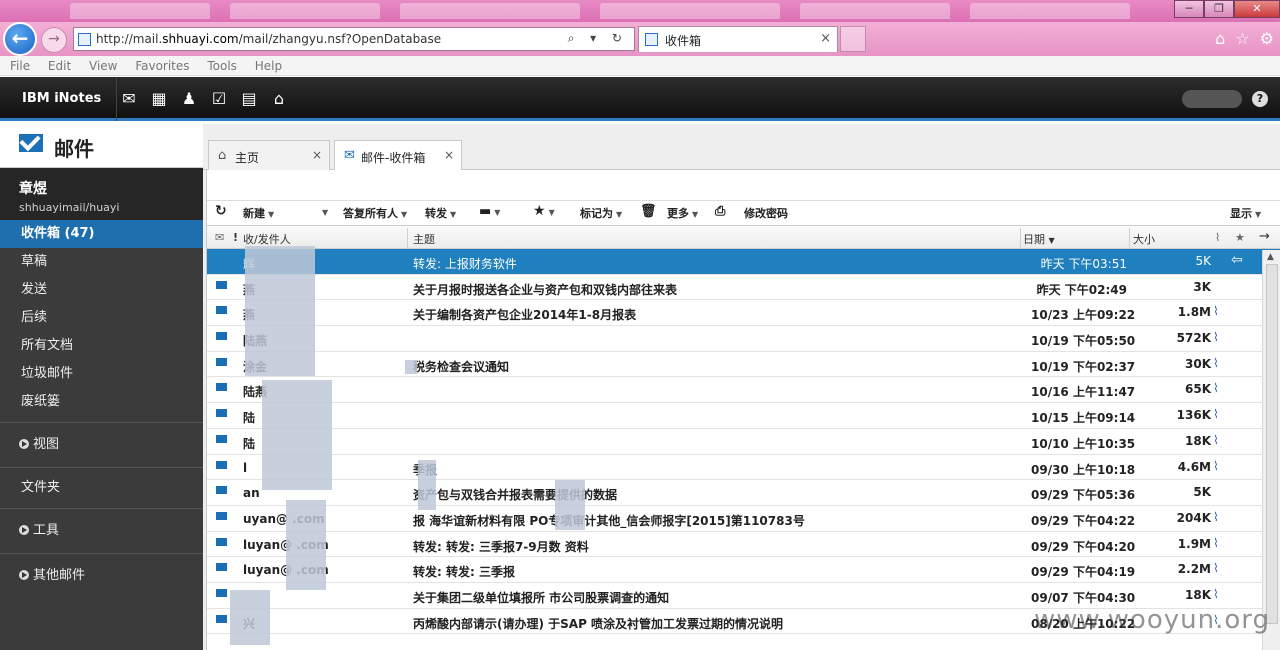 The width and height of the screenshot is (1280, 650). Describe the element at coordinates (601, 213) in the screenshot. I see `mark-as-button: 标记为 ▼` at that location.